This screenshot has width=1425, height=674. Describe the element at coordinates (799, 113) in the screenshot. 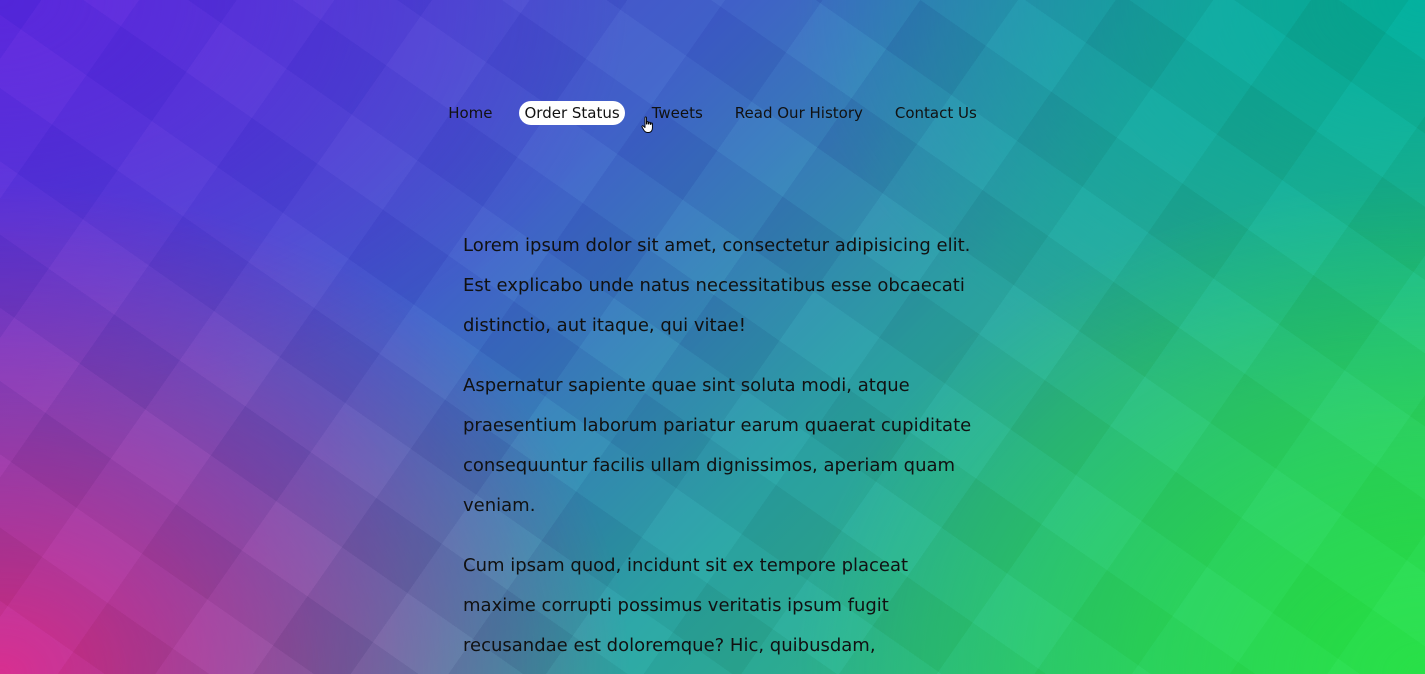

I see `nav-item-read-our-history: Read Our History` at that location.